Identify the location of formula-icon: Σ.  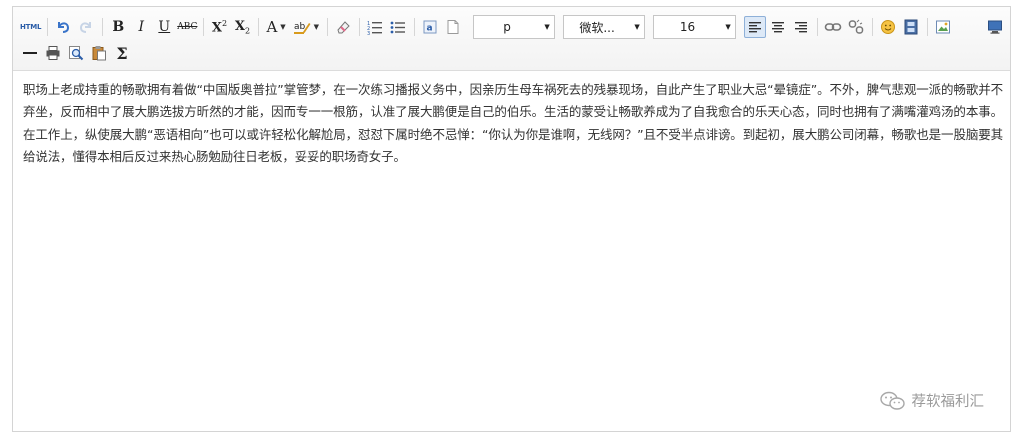
(122, 53).